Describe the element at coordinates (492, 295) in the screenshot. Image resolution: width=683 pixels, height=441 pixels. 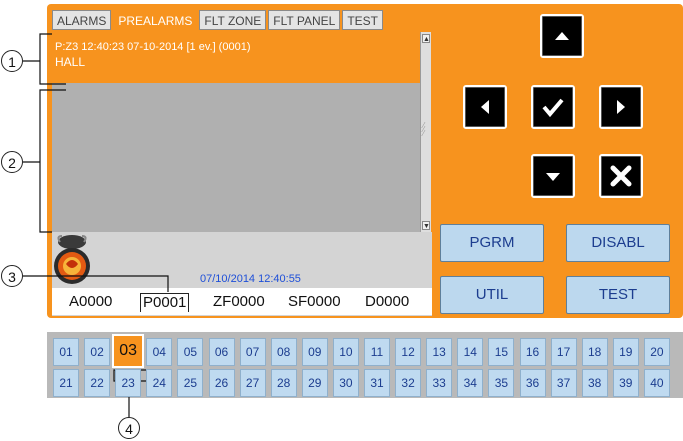
I see `util-button: UTIL` at that location.